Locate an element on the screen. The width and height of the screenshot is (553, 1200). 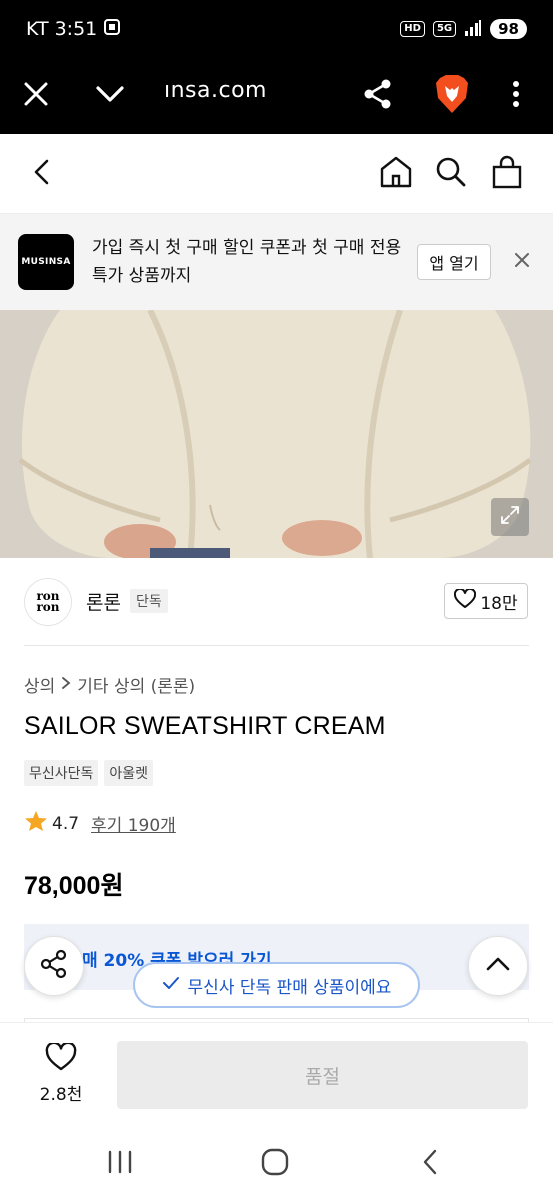
close-tab-button is located at coordinates (36, 96).